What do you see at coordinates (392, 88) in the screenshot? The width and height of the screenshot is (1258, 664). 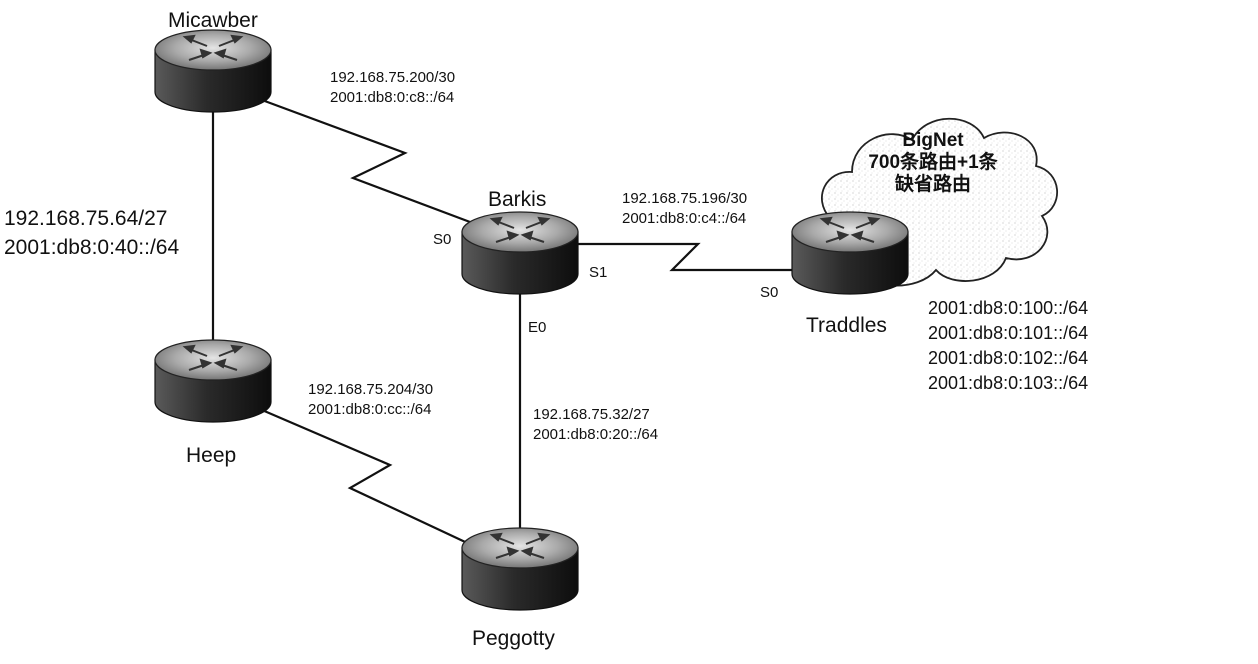 I see `link-micawber-barkis-addresses: 192.168.75.200/30 2001:db8:0:c8::/64` at bounding box center [392, 88].